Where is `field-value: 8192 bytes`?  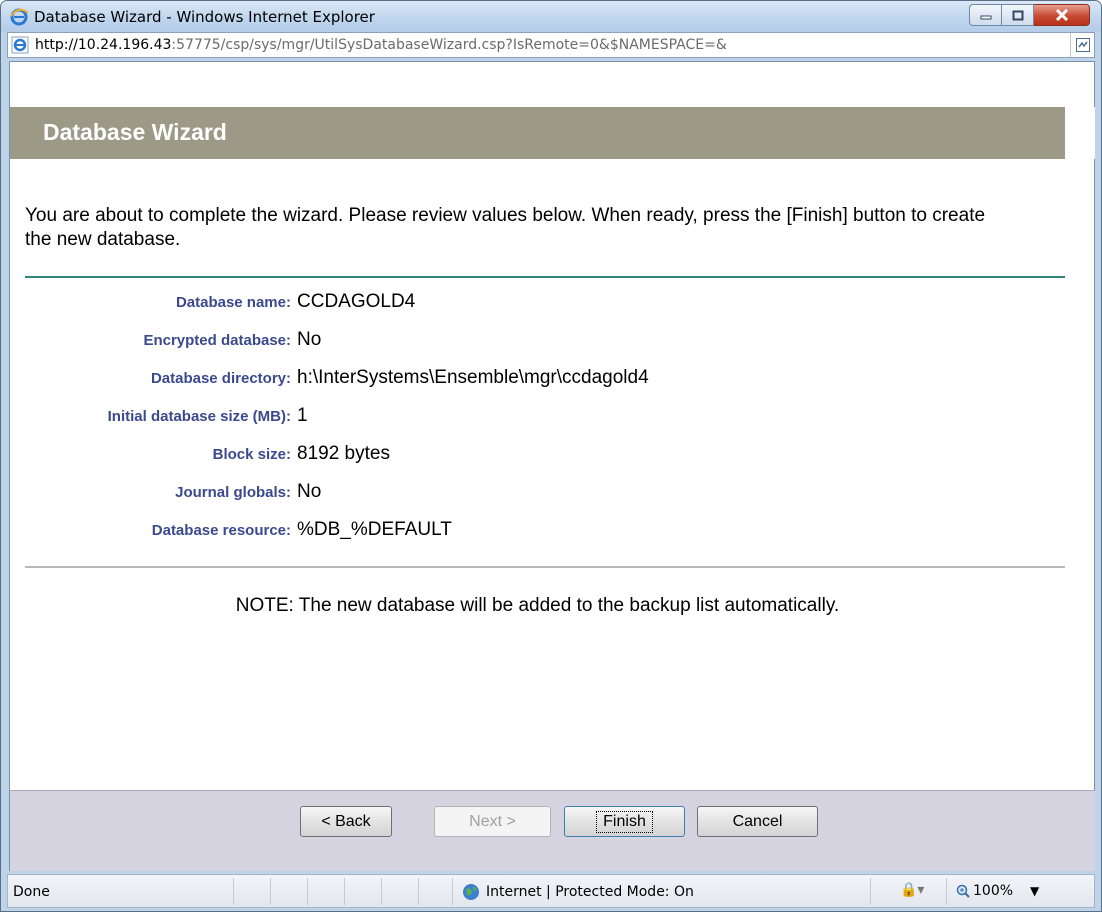
field-value: 8192 bytes is located at coordinates (343, 453).